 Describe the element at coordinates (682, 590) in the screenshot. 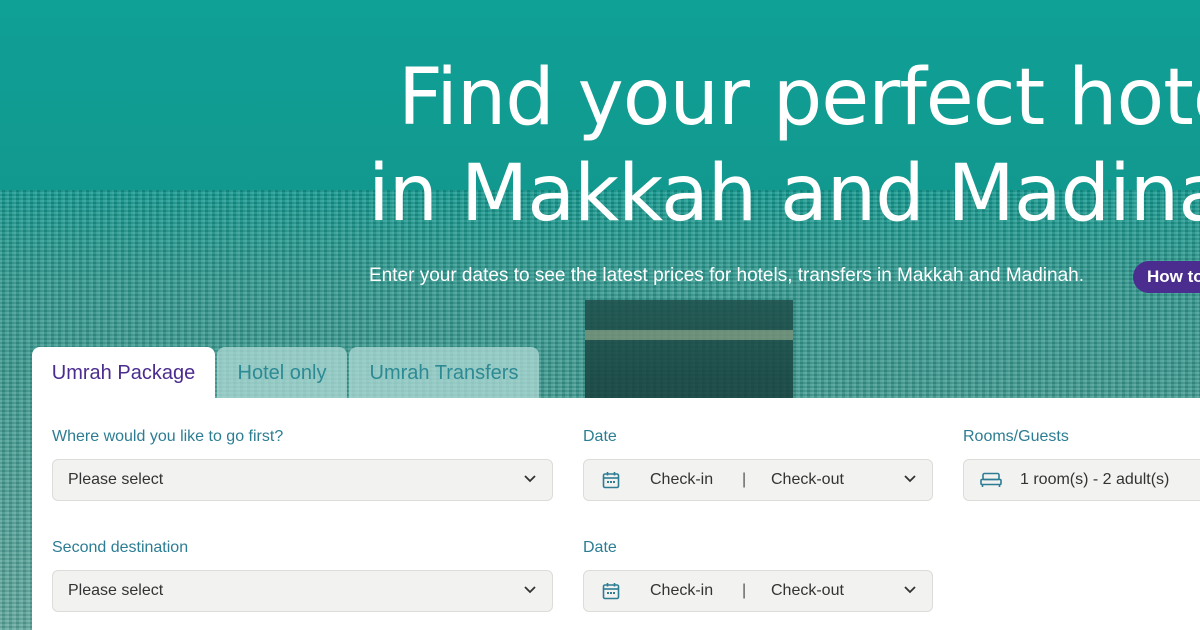

I see `second-checkin: Check-in` at that location.